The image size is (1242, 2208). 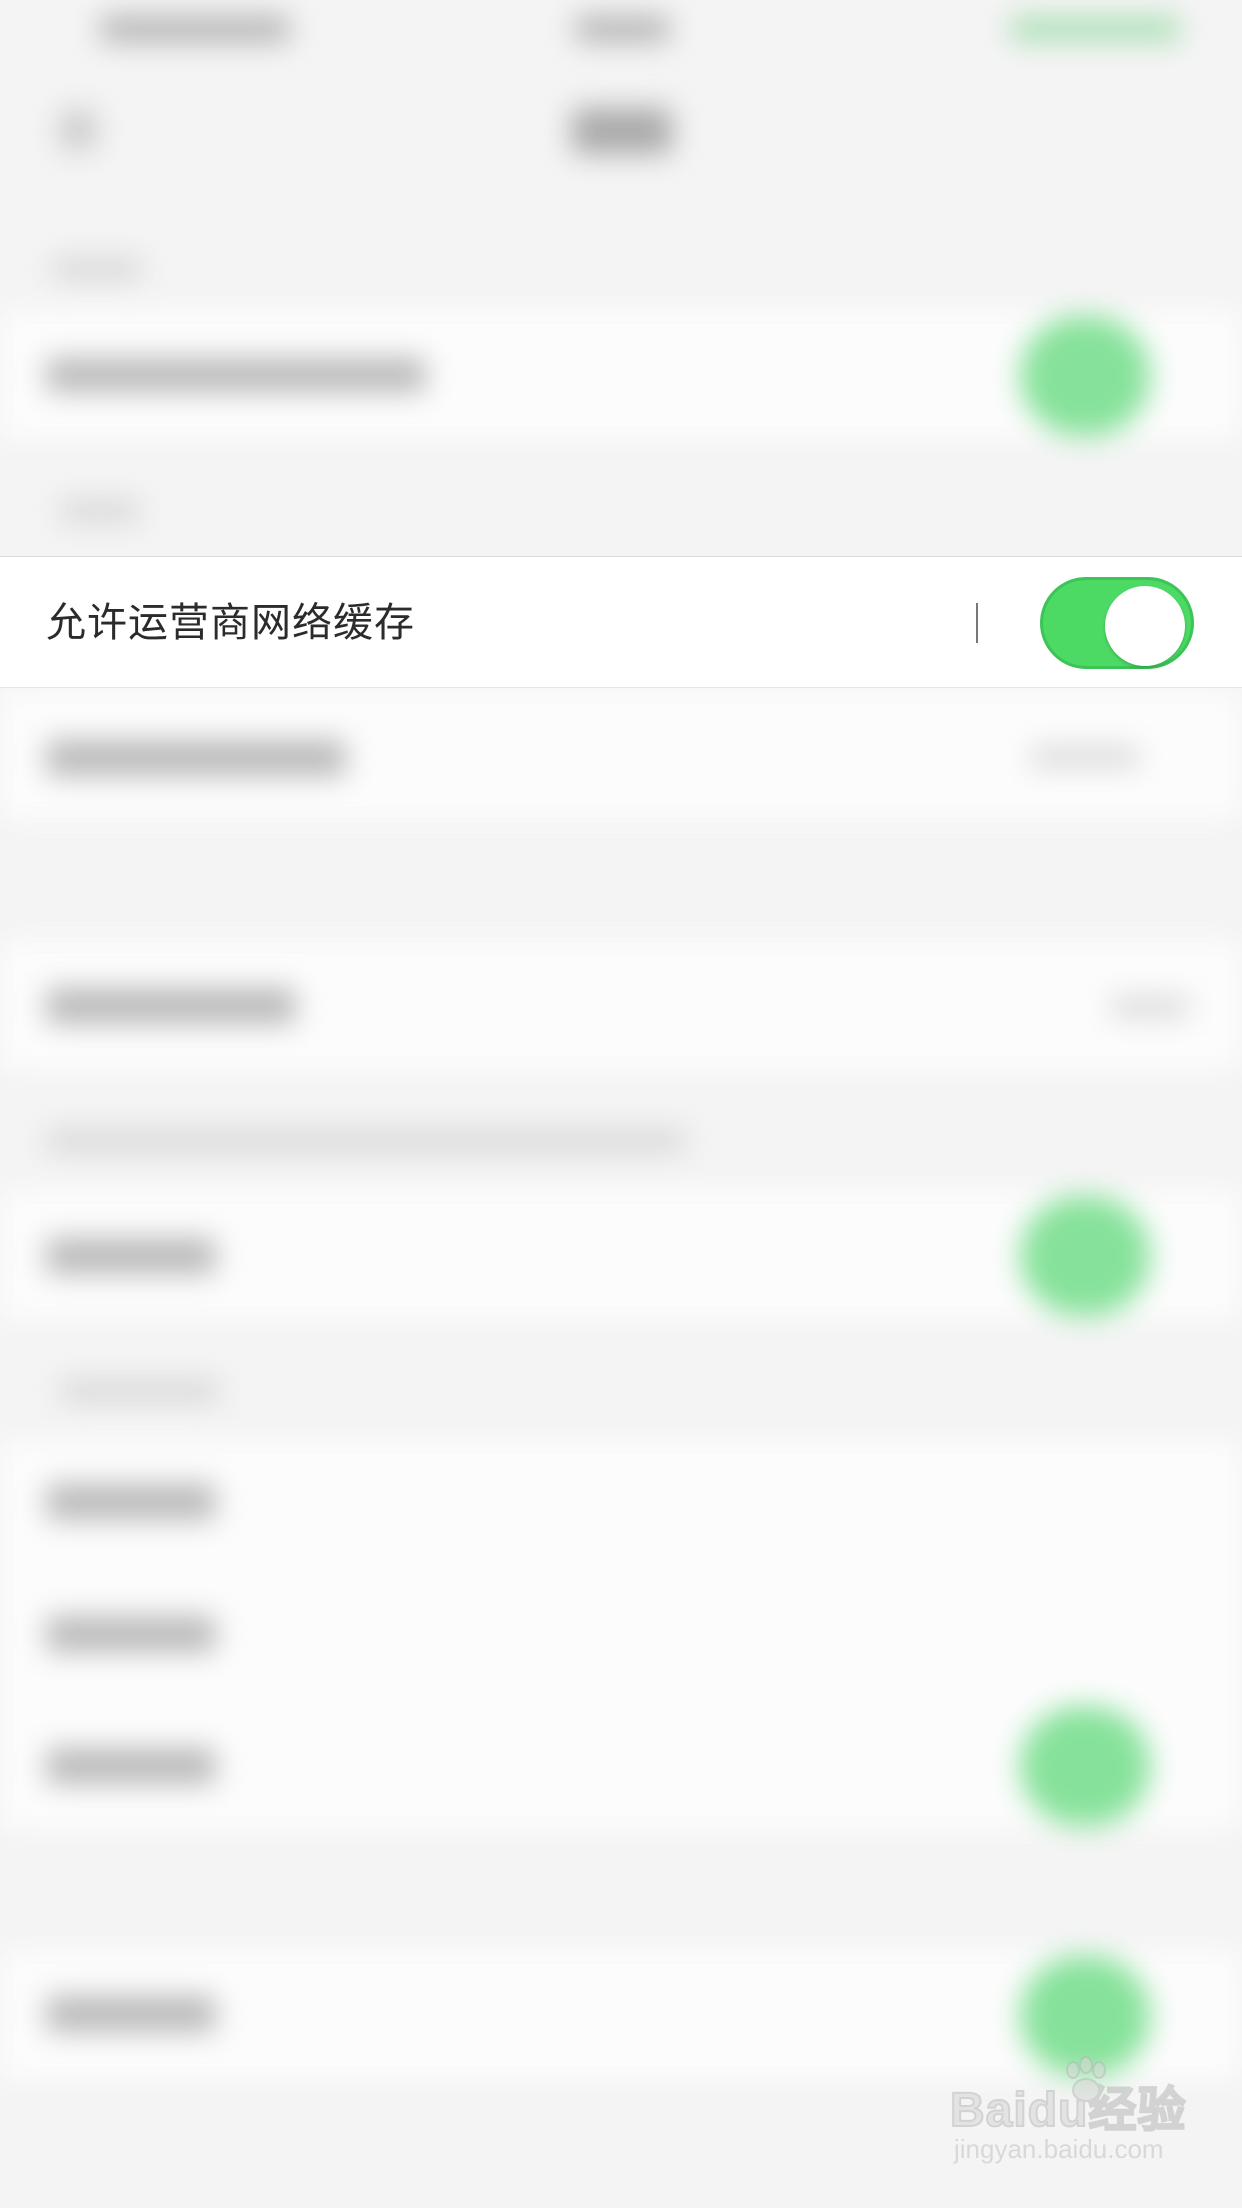 What do you see at coordinates (1095, 29) in the screenshot?
I see `blurred-status-bar-battery` at bounding box center [1095, 29].